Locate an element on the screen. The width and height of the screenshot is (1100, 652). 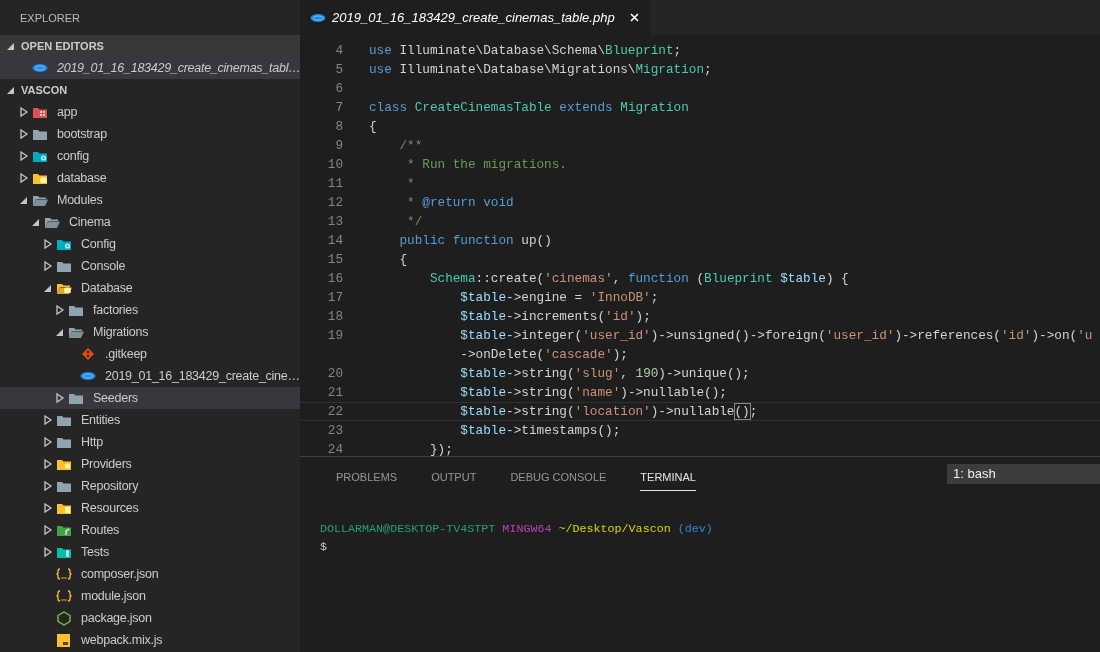
folder-item: Providers is located at coordinates (150, 464).